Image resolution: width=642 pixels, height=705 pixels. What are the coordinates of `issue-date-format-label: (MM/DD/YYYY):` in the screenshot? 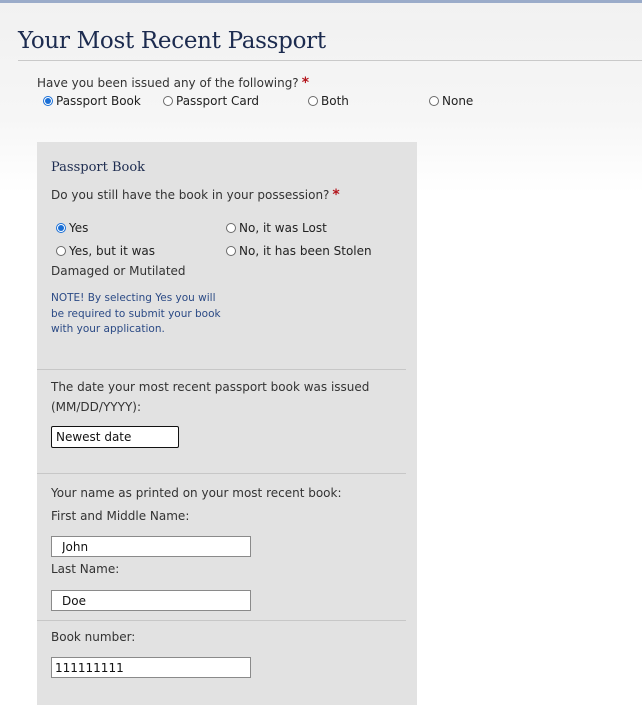 It's located at (96, 407).